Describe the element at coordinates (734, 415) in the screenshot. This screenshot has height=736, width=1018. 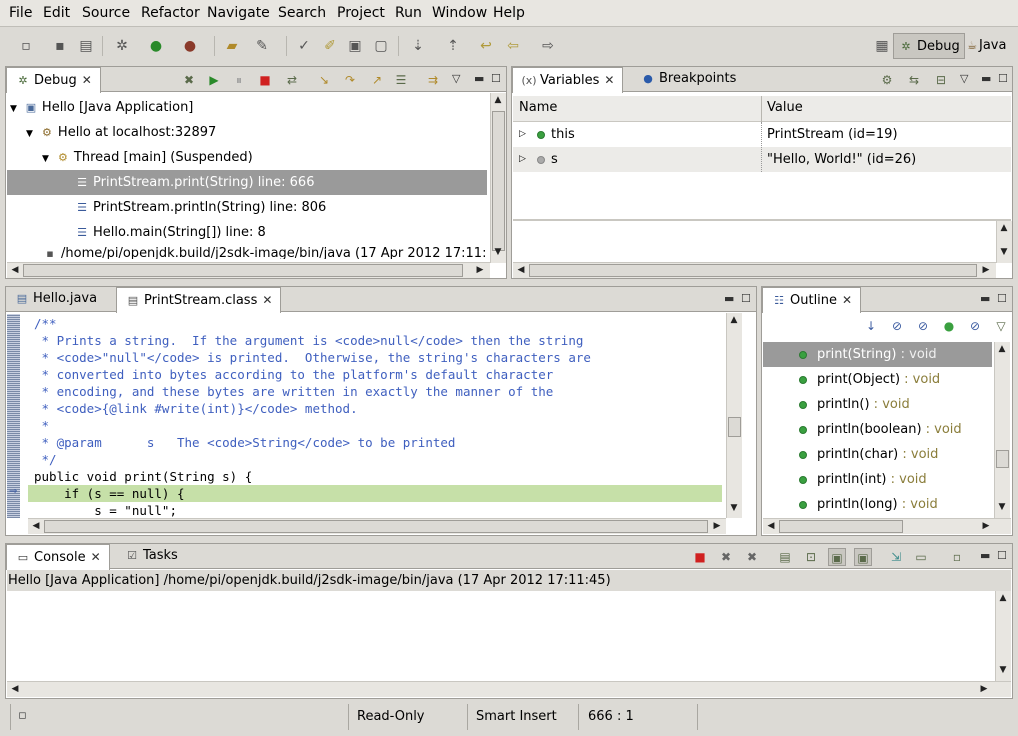
I see `editor-vscroll: ▲ ▼` at that location.